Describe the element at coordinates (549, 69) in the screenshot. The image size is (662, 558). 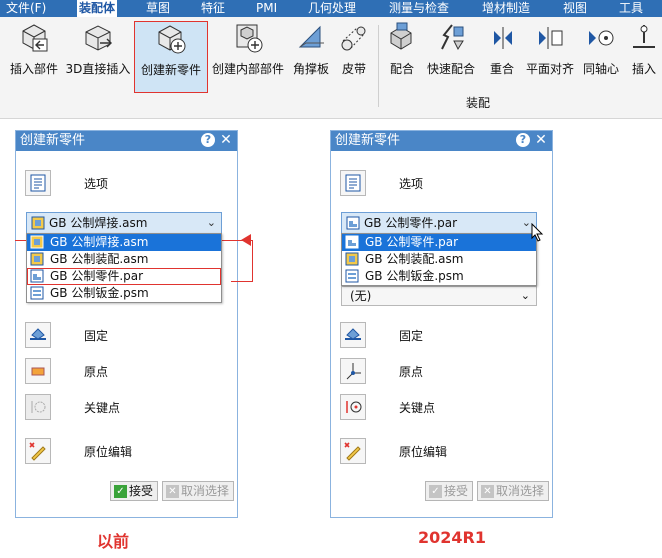
I see `planar-align-label: 平面对齐` at that location.